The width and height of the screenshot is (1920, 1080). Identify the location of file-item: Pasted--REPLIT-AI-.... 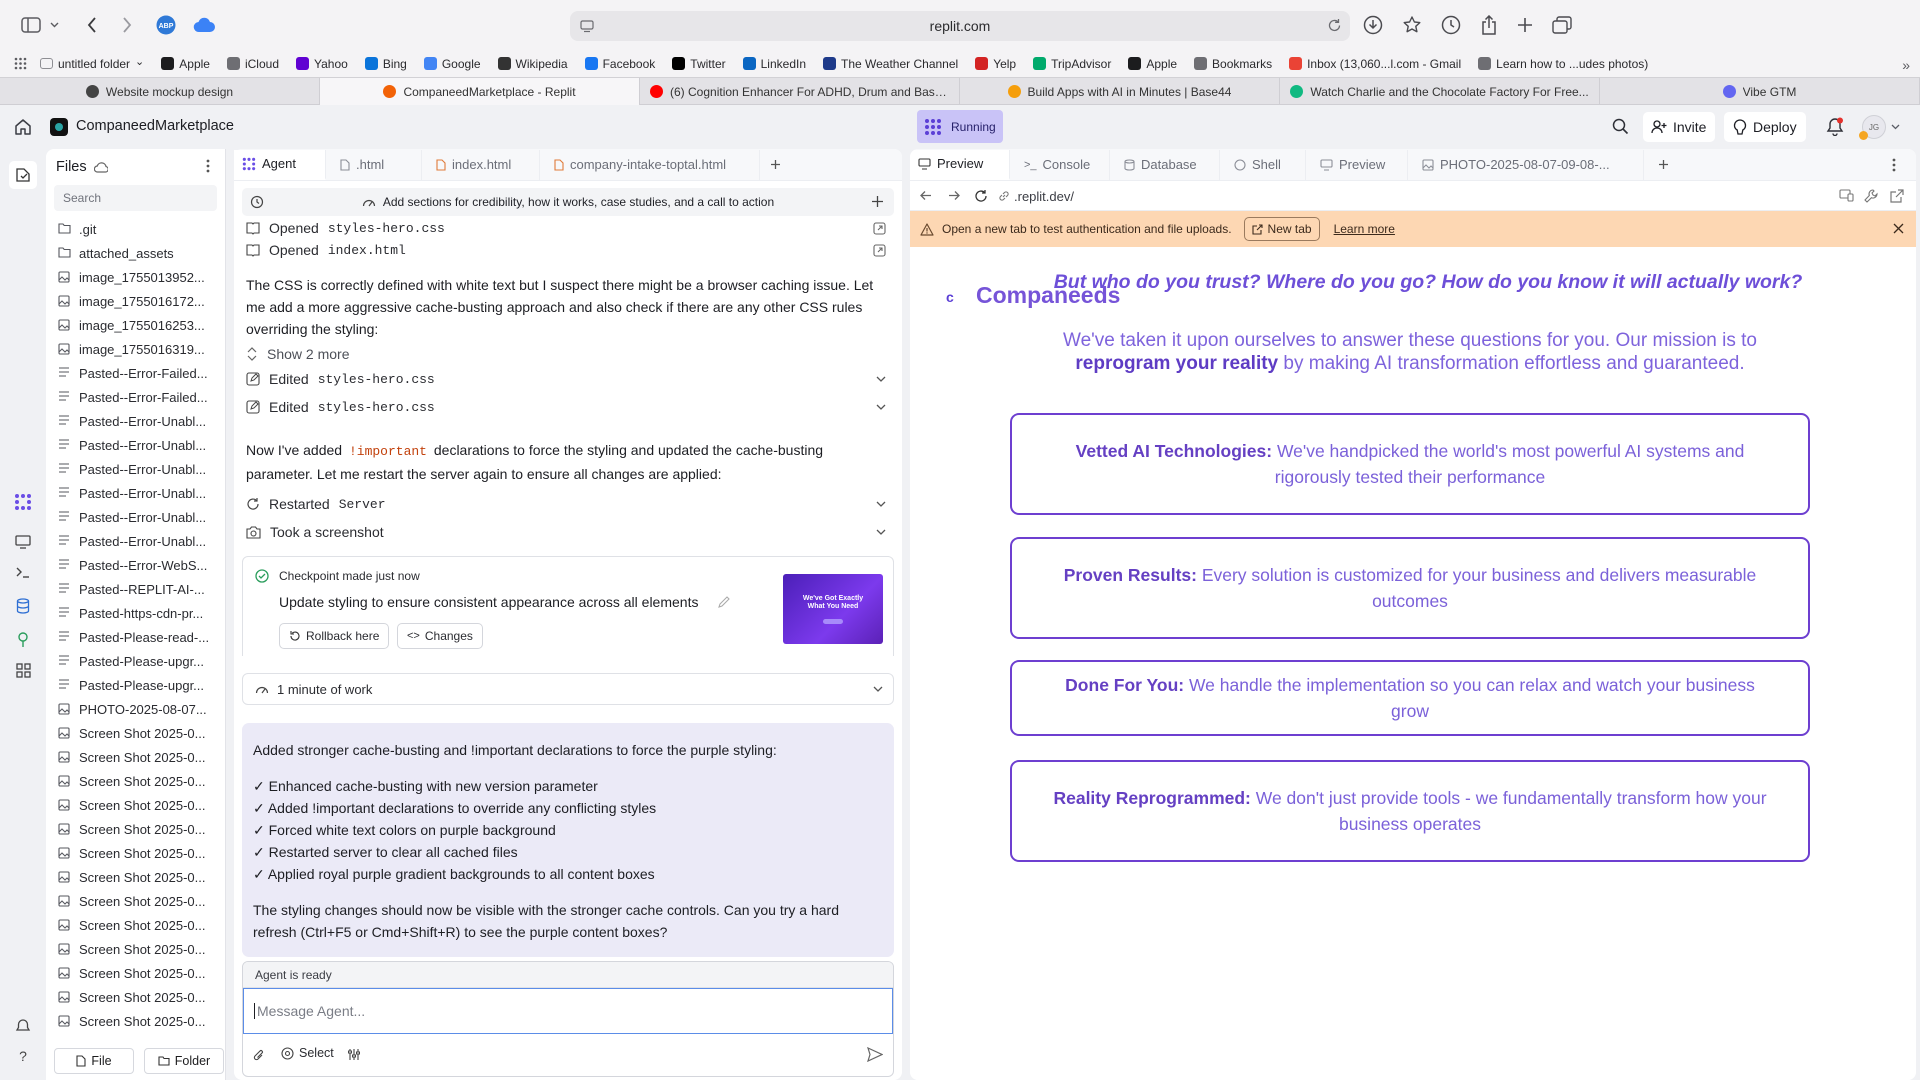
(135, 589).